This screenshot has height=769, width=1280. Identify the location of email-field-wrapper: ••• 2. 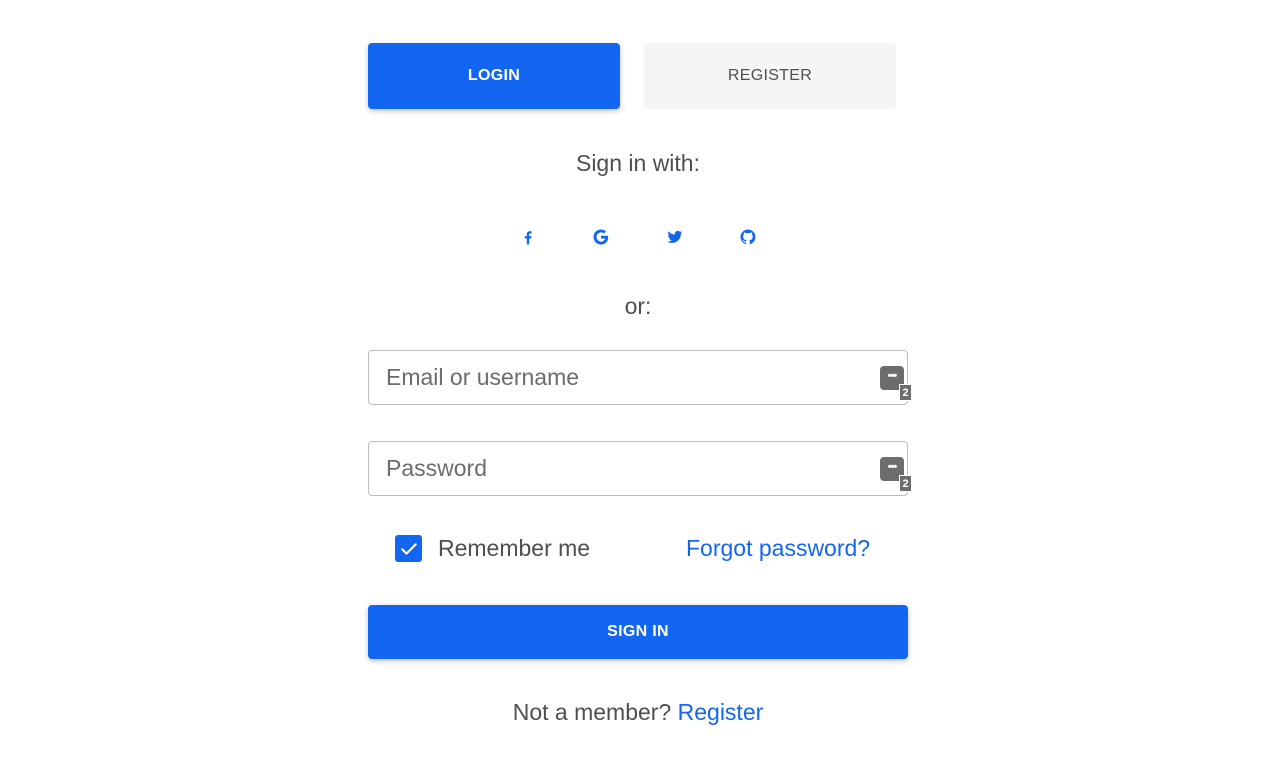
(640, 377).